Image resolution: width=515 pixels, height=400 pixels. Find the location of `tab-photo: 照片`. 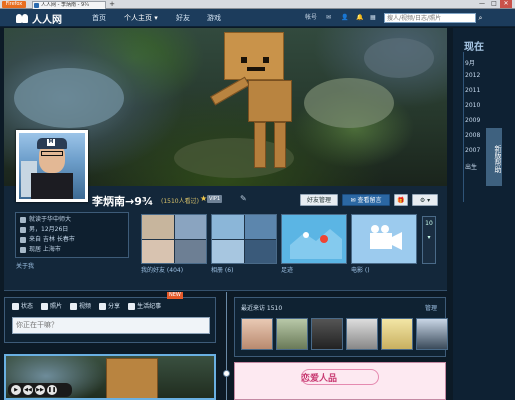

tab-photo: 照片 is located at coordinates (51, 306).